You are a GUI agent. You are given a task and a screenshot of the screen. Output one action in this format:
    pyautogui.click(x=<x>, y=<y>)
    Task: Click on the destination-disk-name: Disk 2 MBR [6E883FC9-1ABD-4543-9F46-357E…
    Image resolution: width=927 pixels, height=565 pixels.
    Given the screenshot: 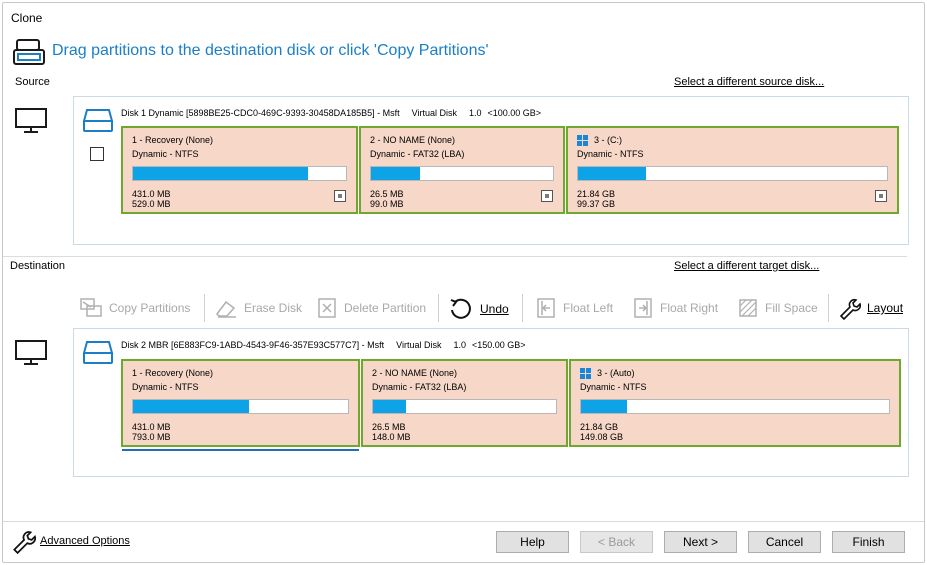 What is the action you would take?
    pyautogui.click(x=253, y=345)
    